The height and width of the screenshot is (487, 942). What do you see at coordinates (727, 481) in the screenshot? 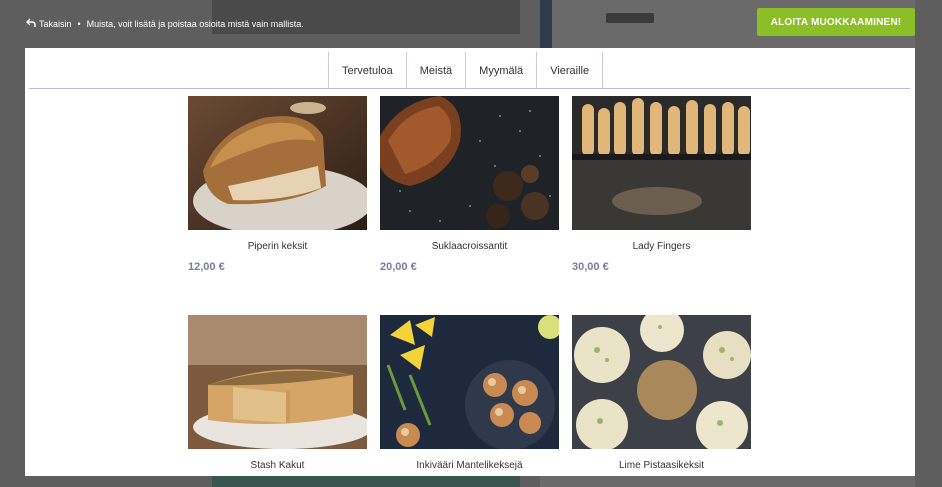
I see `background-template-preview-bottom-right` at bounding box center [727, 481].